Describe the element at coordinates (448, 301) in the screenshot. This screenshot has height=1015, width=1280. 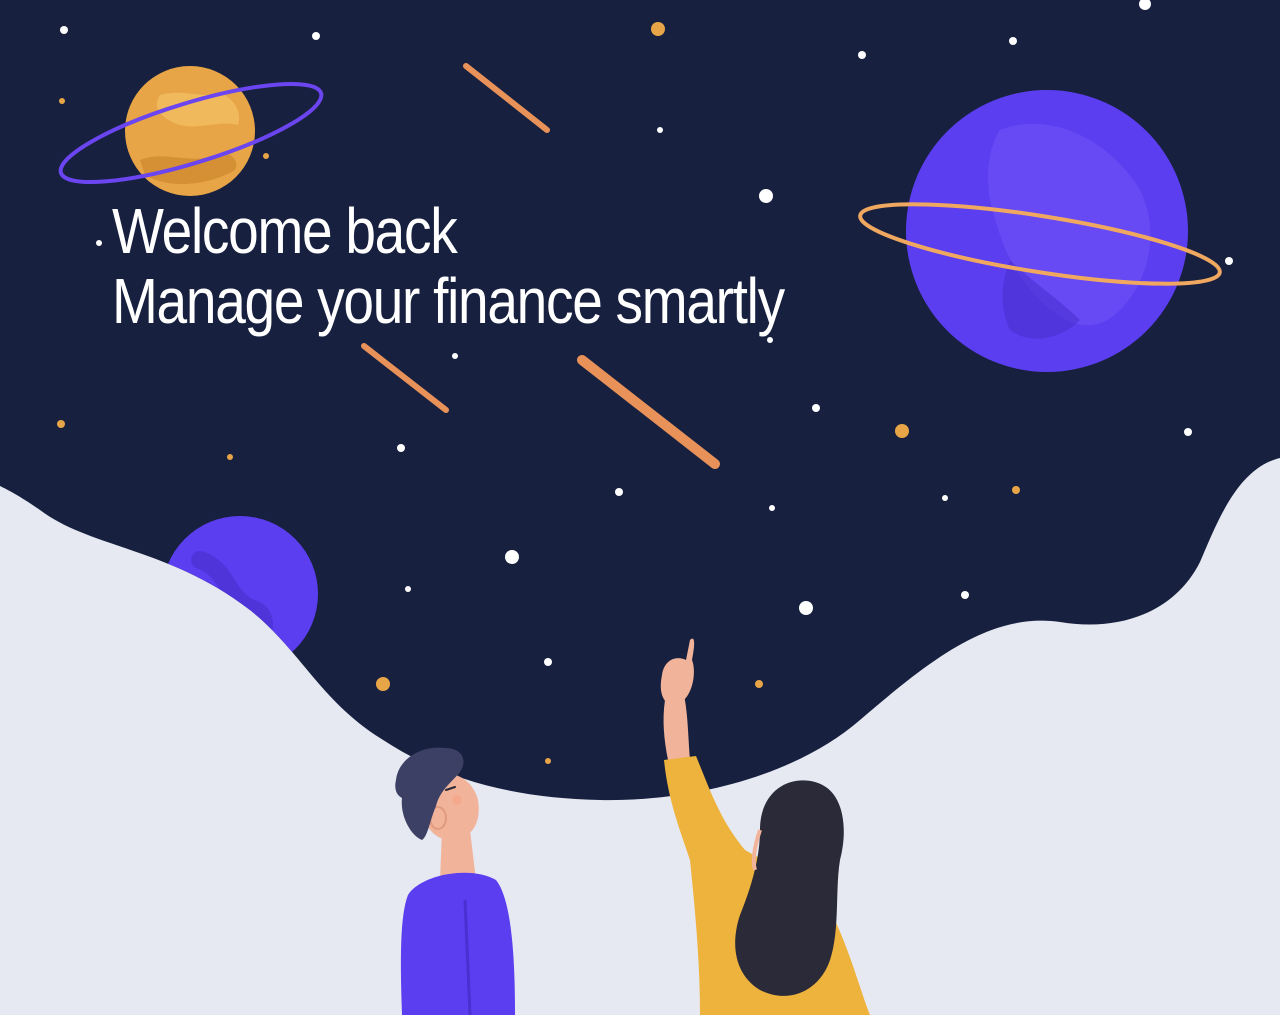
I see `welcome-subtitle: Manage your finance smartly` at that location.